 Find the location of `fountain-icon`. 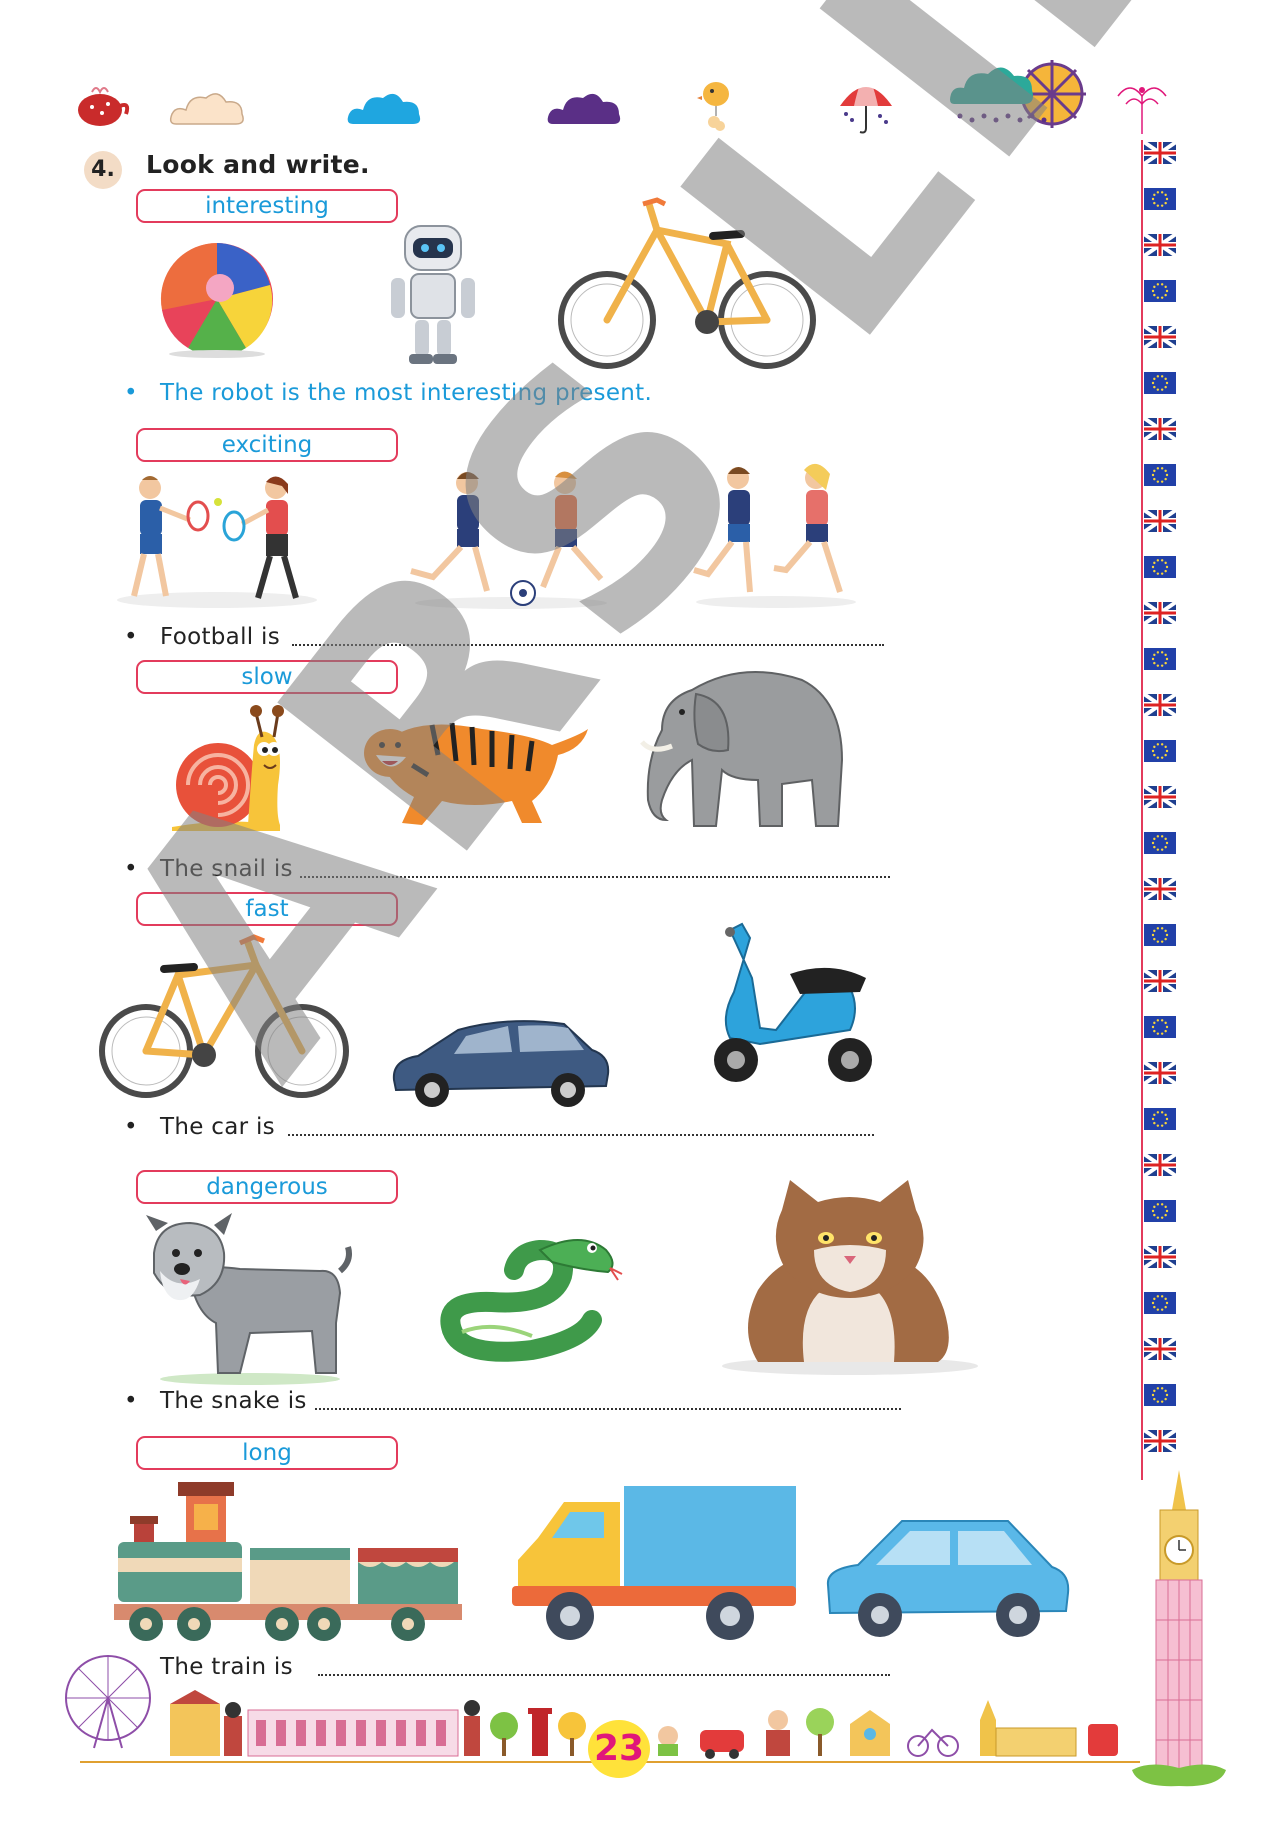

fountain-icon is located at coordinates (1142, 110).